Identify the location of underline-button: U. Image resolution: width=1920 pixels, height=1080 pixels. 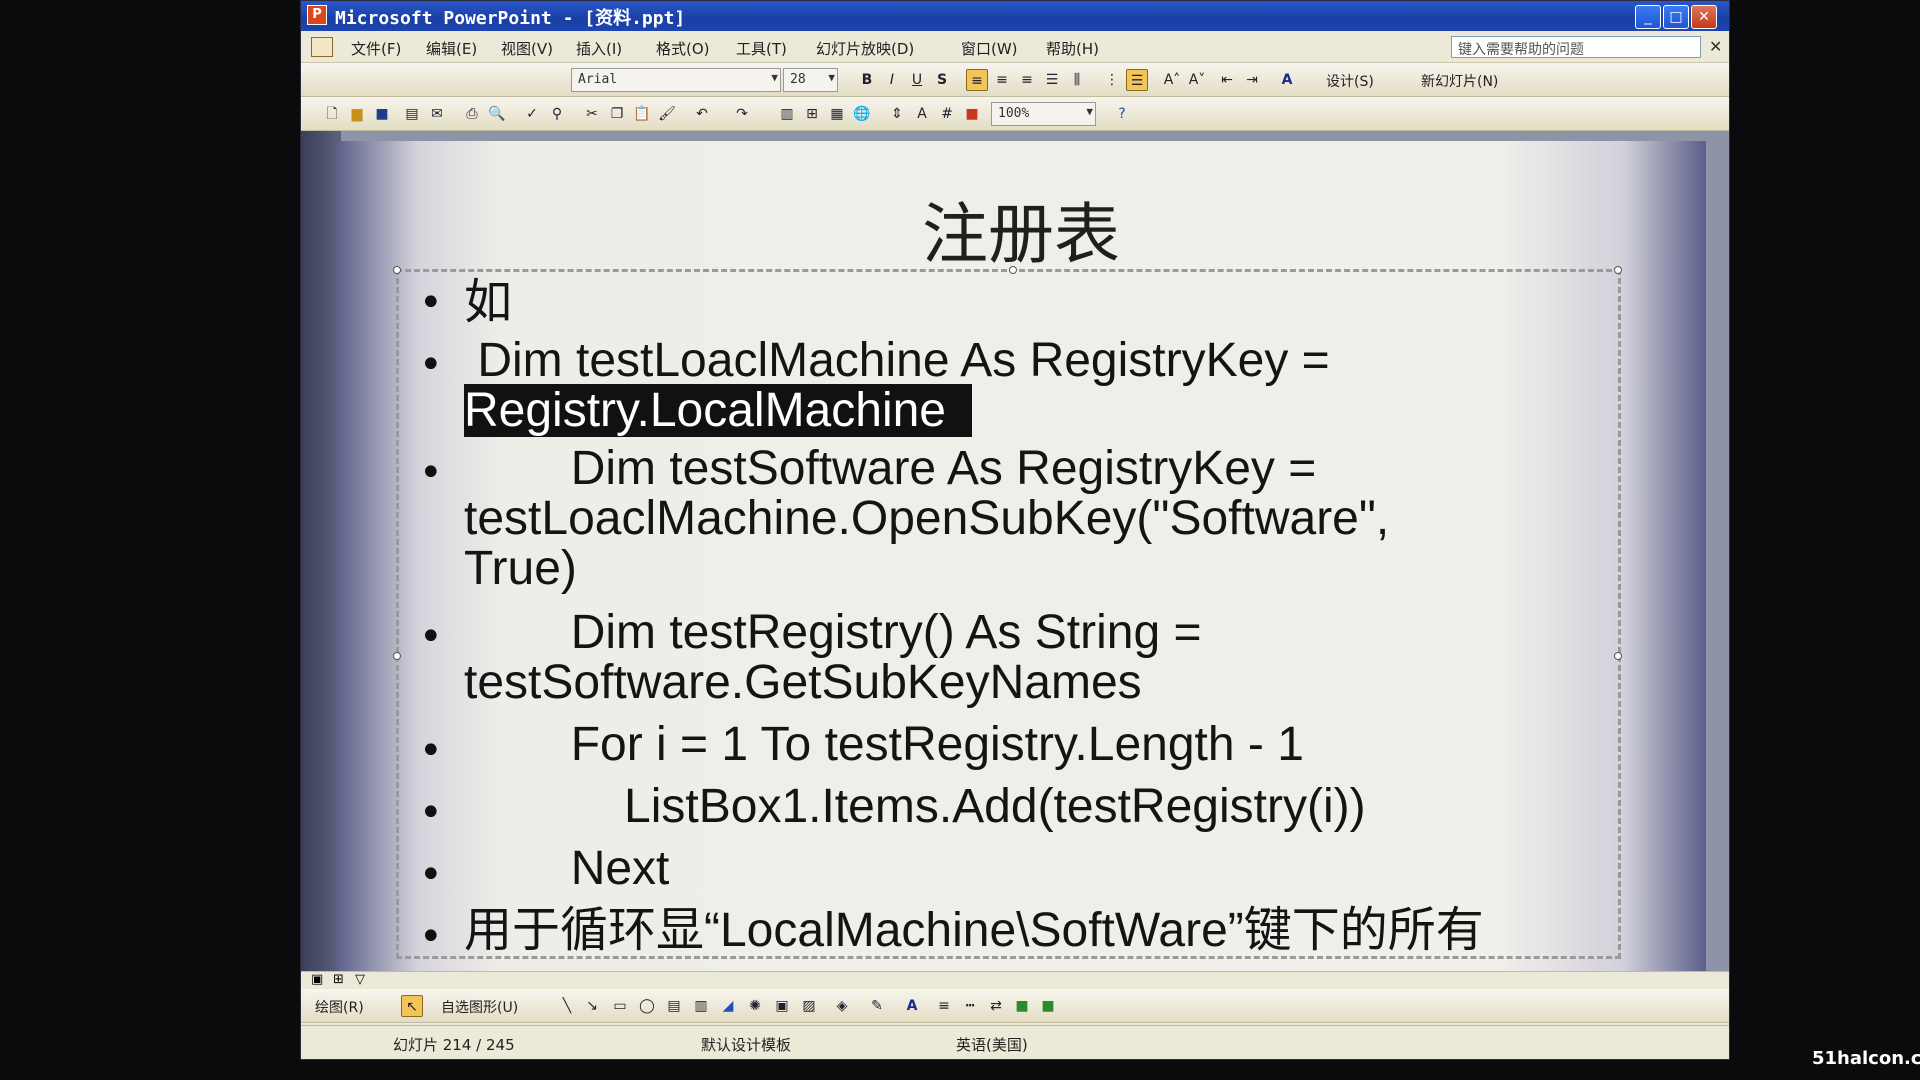
(917, 80).